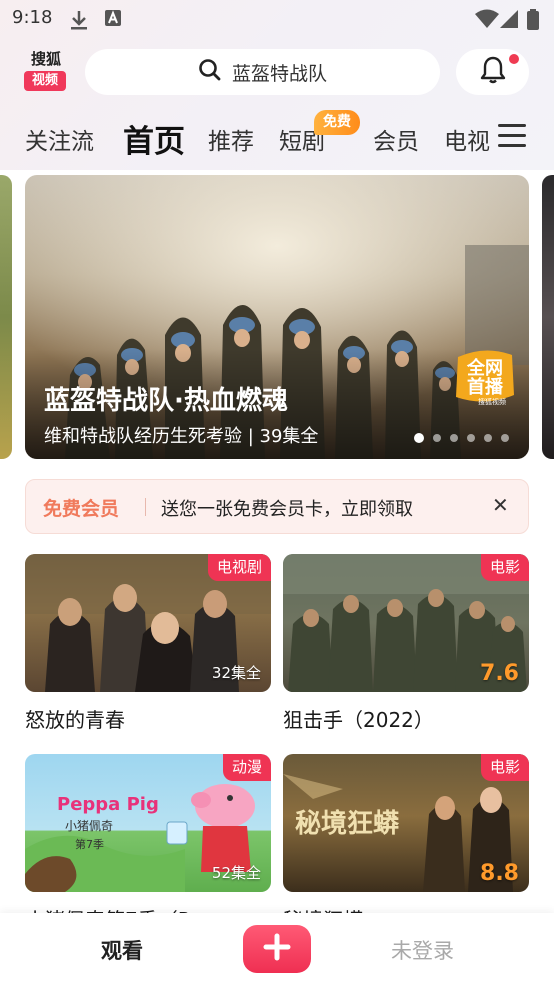 The height and width of the screenshot is (984, 554). I want to click on video-thumbnail: 电影 7.6, so click(406, 623).